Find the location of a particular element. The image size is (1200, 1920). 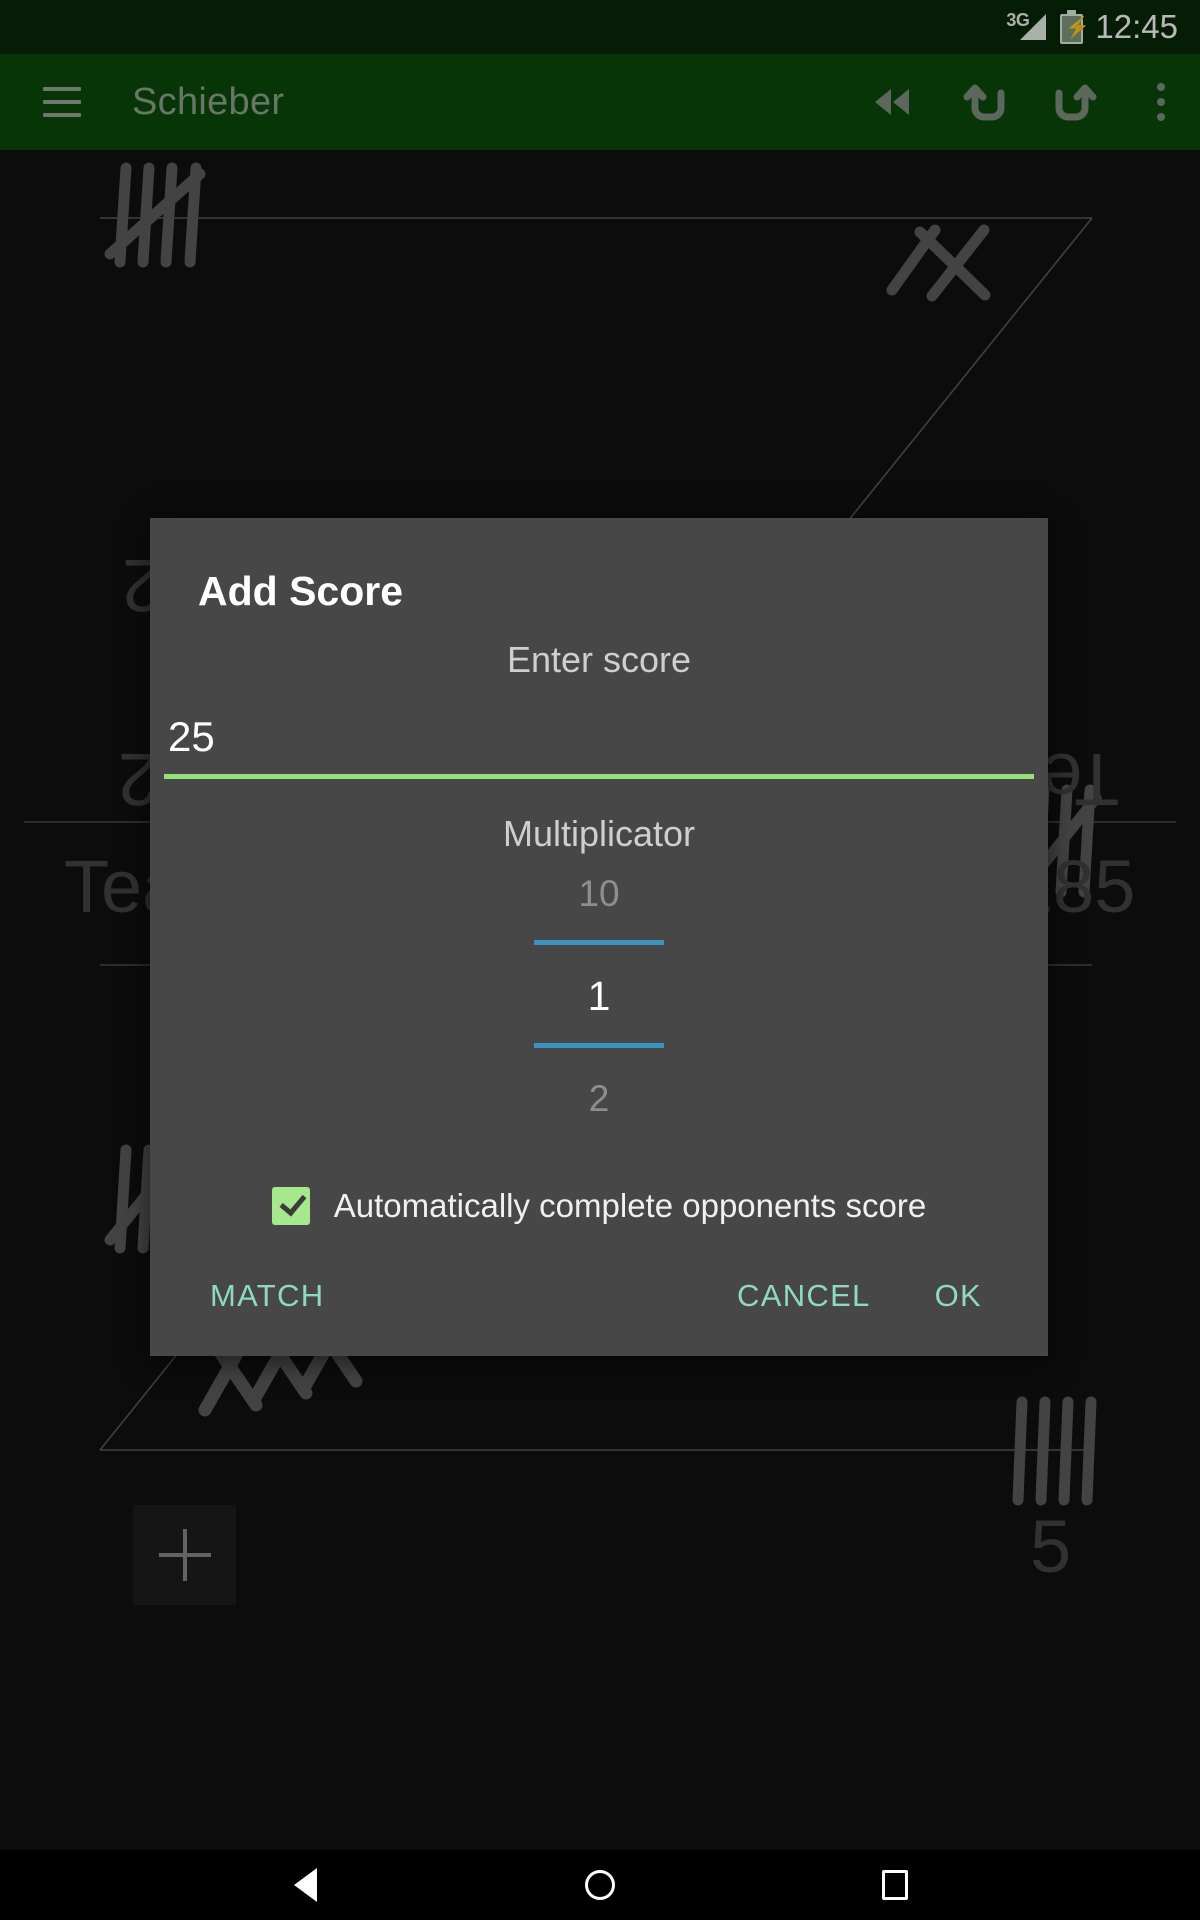

back-triangle-icon is located at coordinates (305, 1885).